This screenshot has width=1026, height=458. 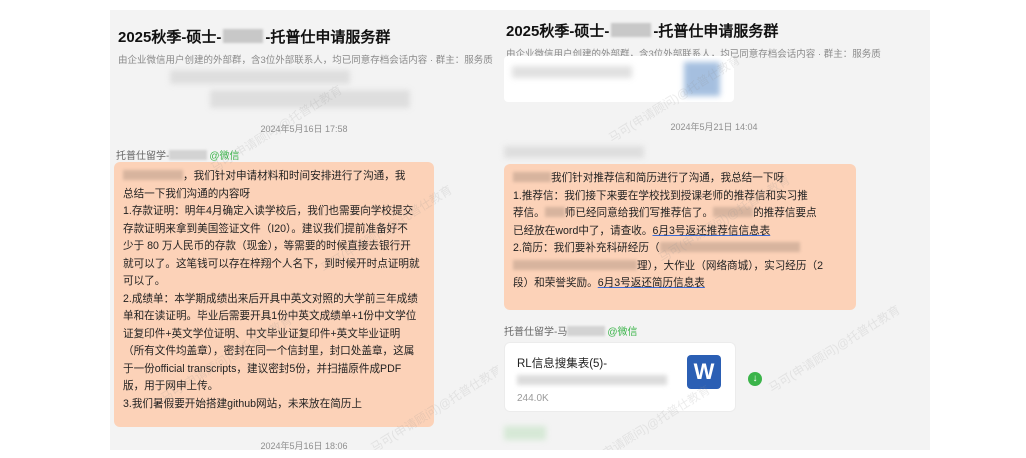 I want to click on message-text: 理），大作业（网络商城），实习经历（2, so click(x=730, y=265).